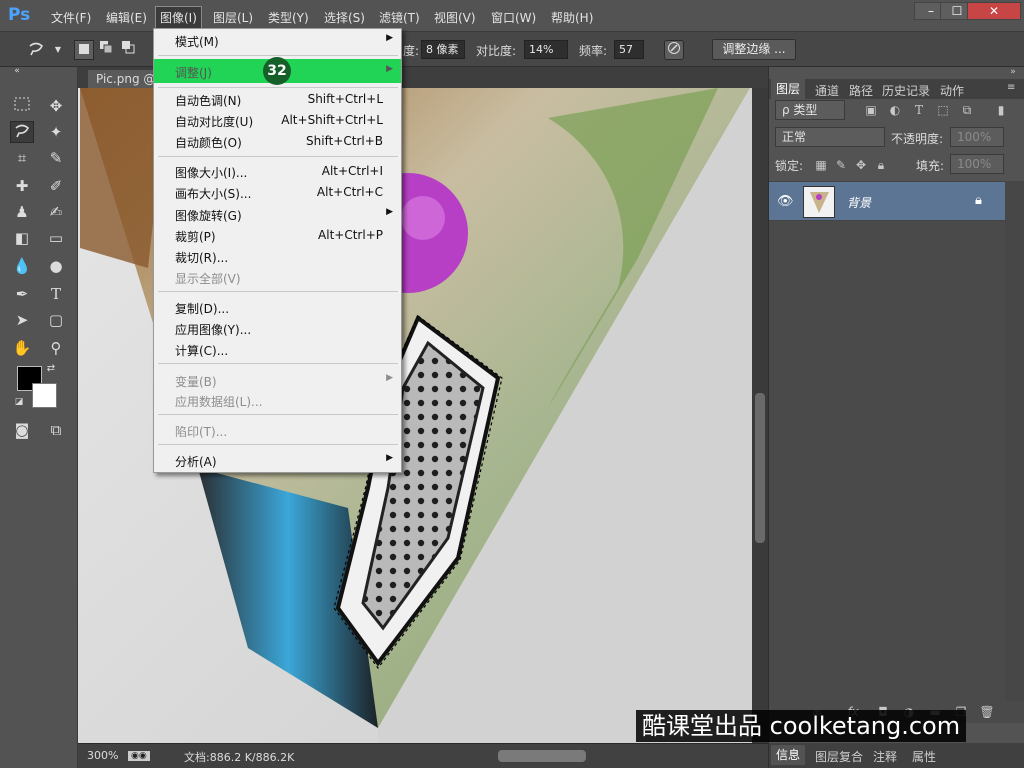 The width and height of the screenshot is (1024, 768). Describe the element at coordinates (58, 50) in the screenshot. I see `tool-preset-chevron-icon: ▼` at that location.